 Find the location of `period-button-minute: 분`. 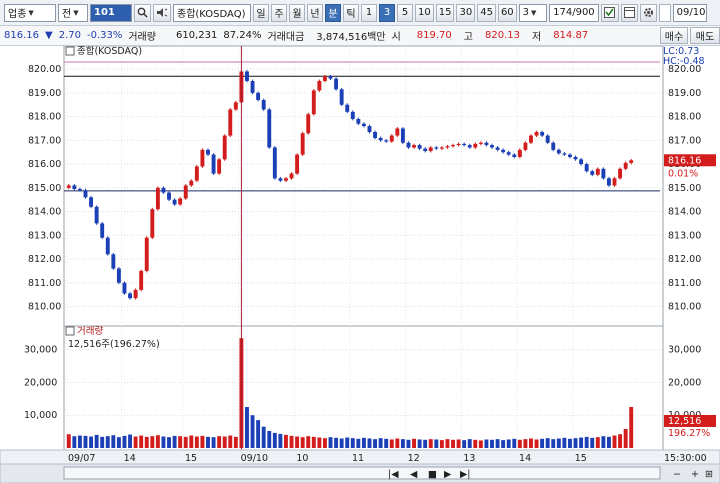

period-button-minute: 분 is located at coordinates (333, 12).